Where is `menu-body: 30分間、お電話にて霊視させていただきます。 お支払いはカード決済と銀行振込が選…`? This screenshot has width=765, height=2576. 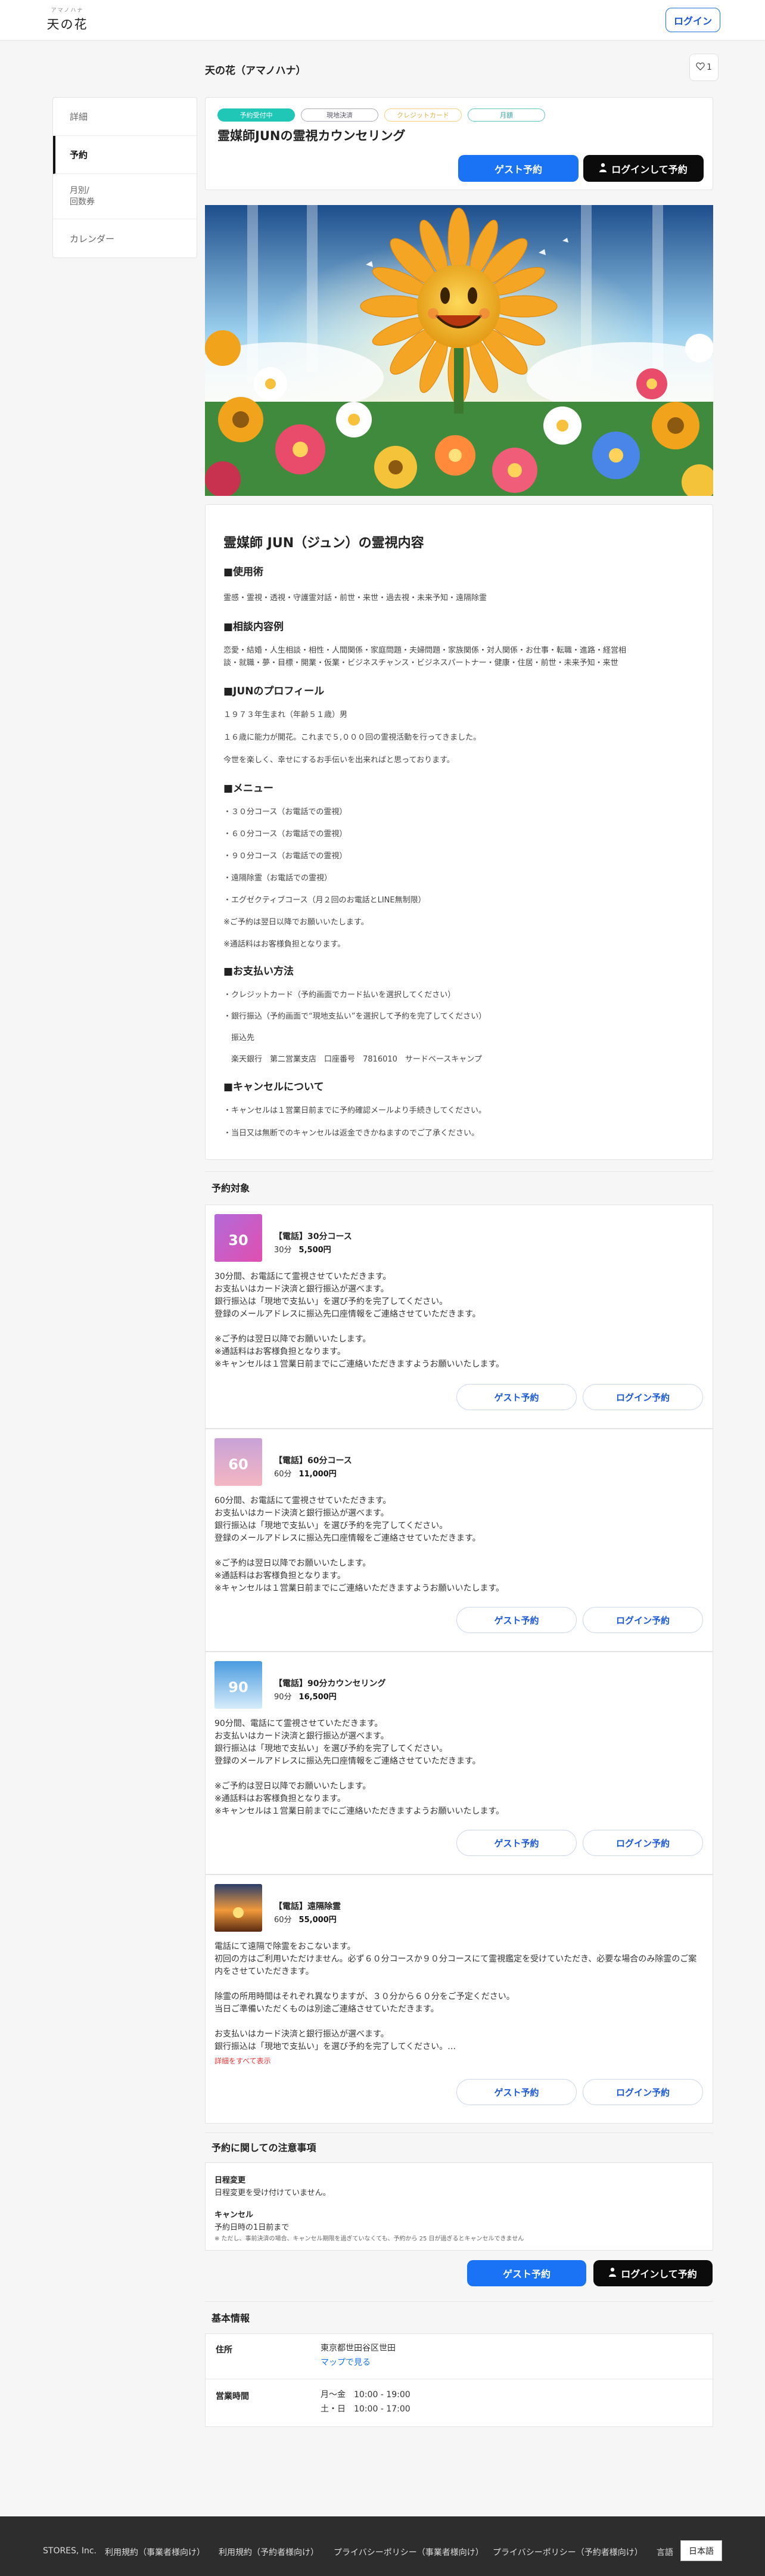
menu-body: 30分間、お電話にて霊視させていただきます。 お支払いはカード決済と銀行振込が選… is located at coordinates (459, 1321).